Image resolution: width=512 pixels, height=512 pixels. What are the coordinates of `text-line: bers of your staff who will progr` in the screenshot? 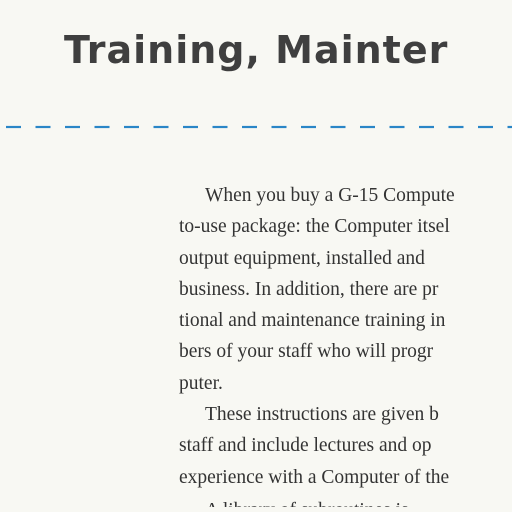 It's located at (306, 352).